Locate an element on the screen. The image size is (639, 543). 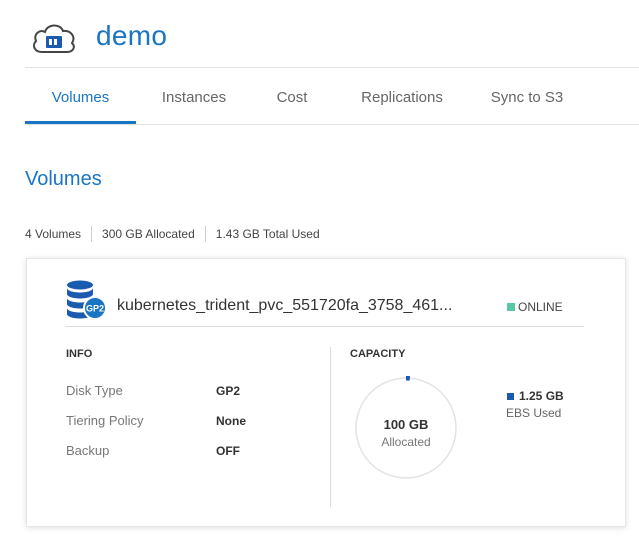
ebs-used-label: EBS Used is located at coordinates (534, 413).